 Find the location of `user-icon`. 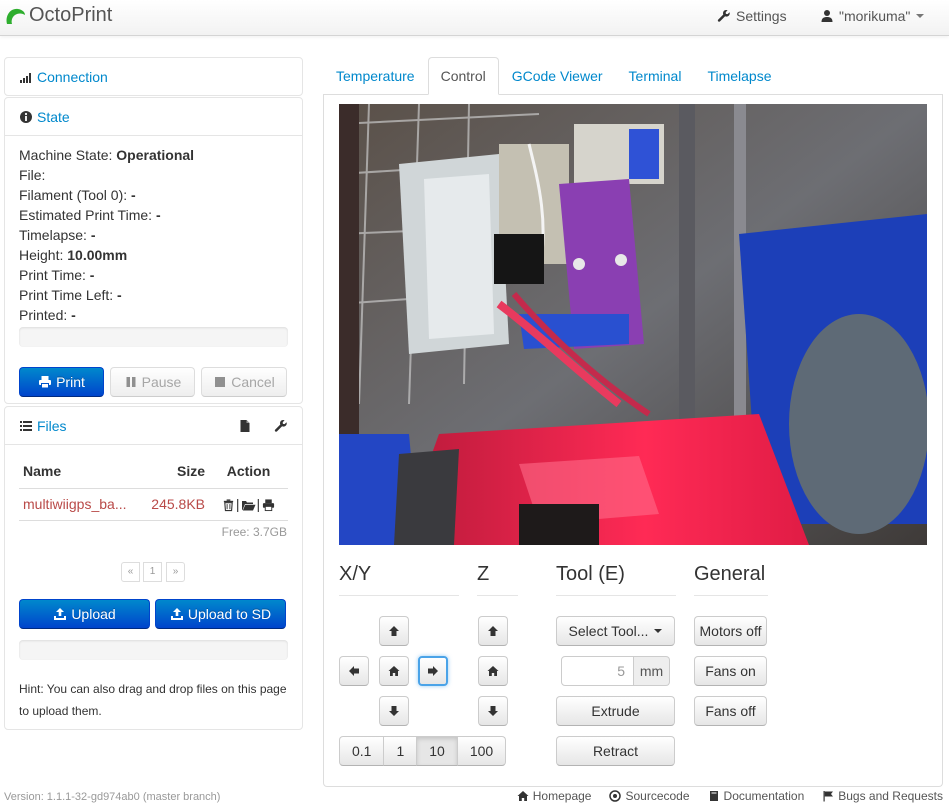

user-icon is located at coordinates (827, 16).